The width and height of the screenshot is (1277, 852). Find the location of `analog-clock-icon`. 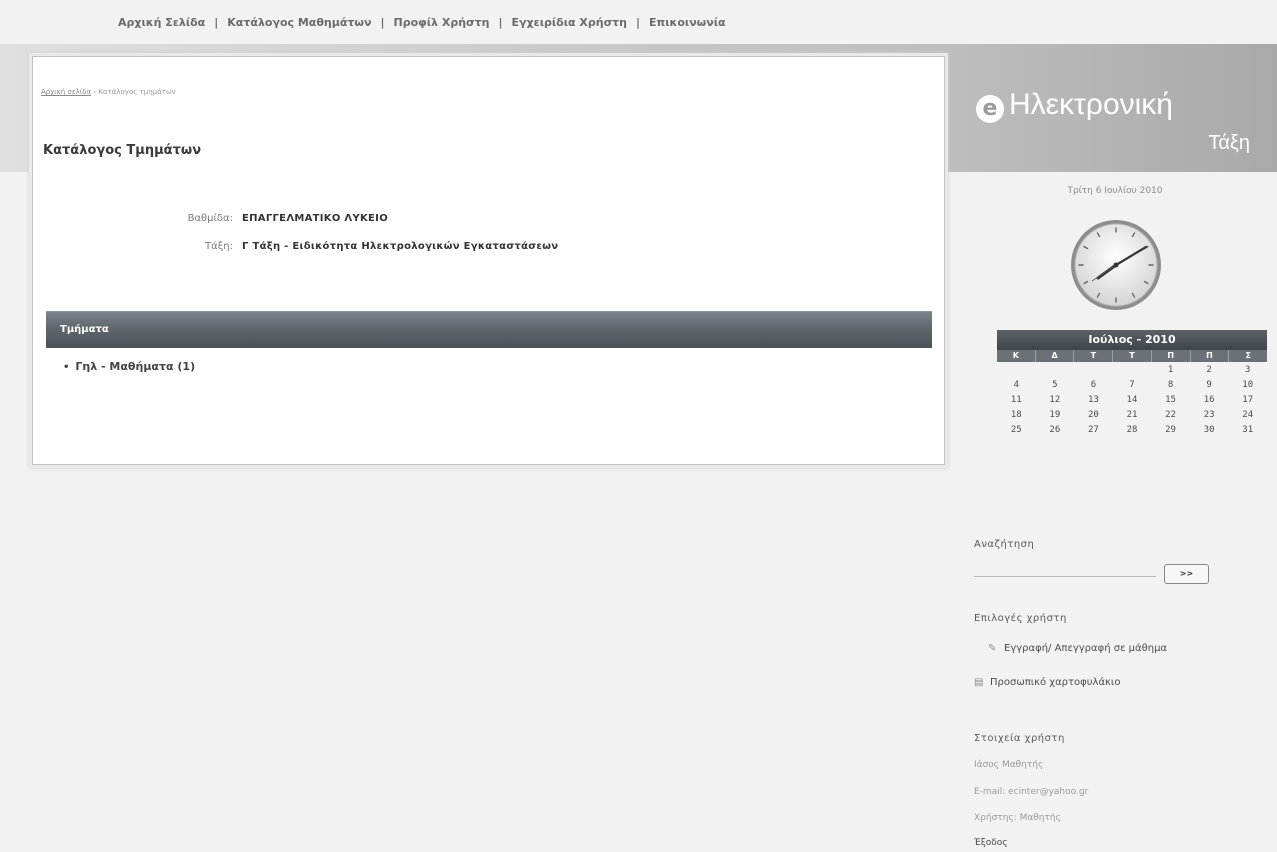

analog-clock-icon is located at coordinates (1116, 265).